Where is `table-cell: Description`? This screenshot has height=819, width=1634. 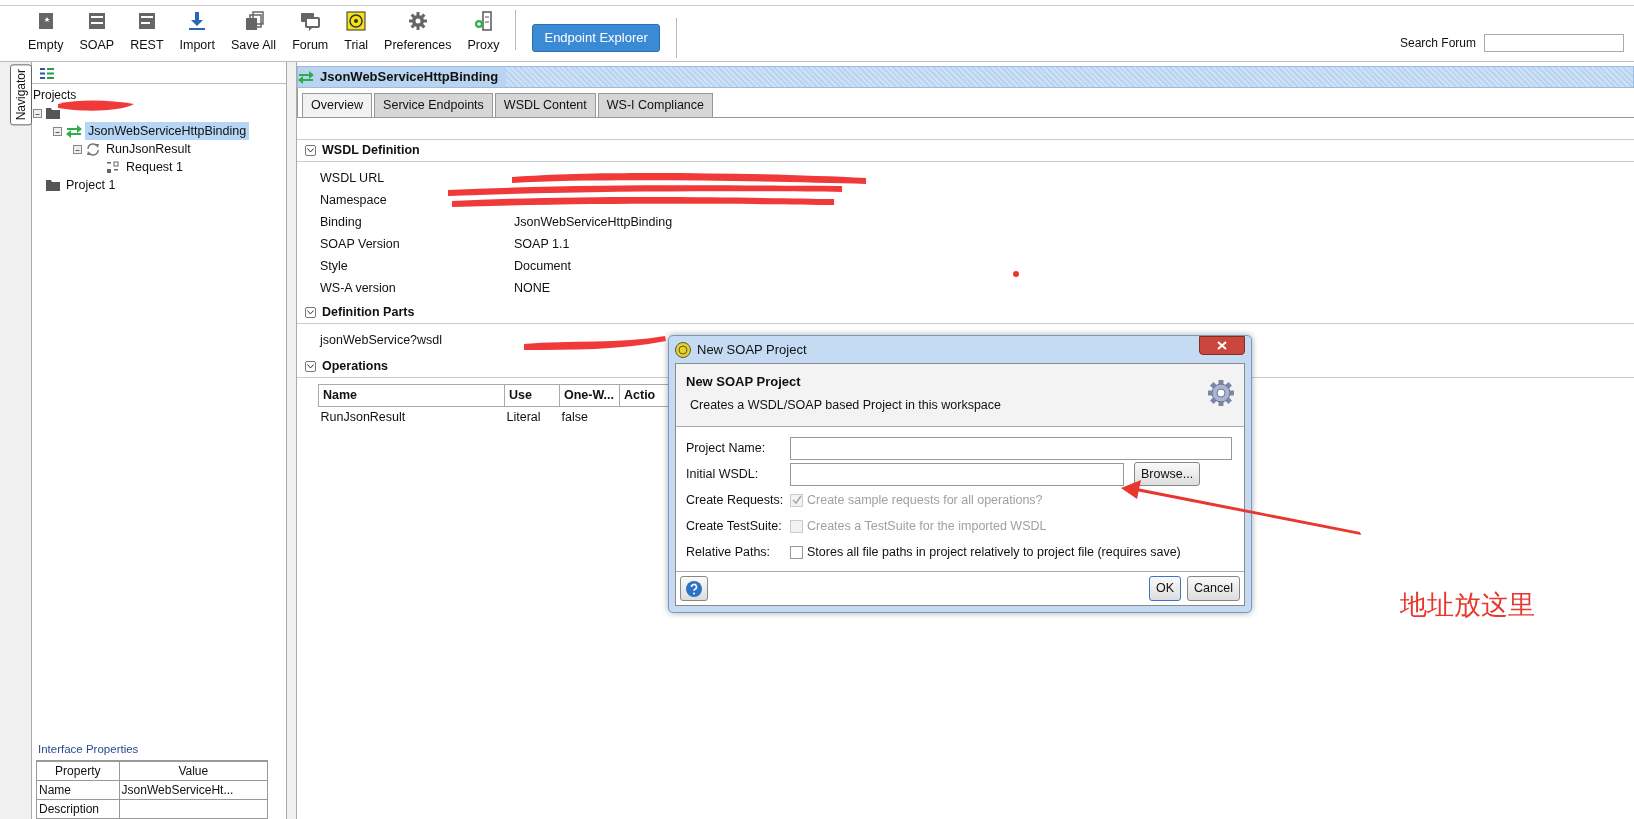
table-cell: Description is located at coordinates (78, 809).